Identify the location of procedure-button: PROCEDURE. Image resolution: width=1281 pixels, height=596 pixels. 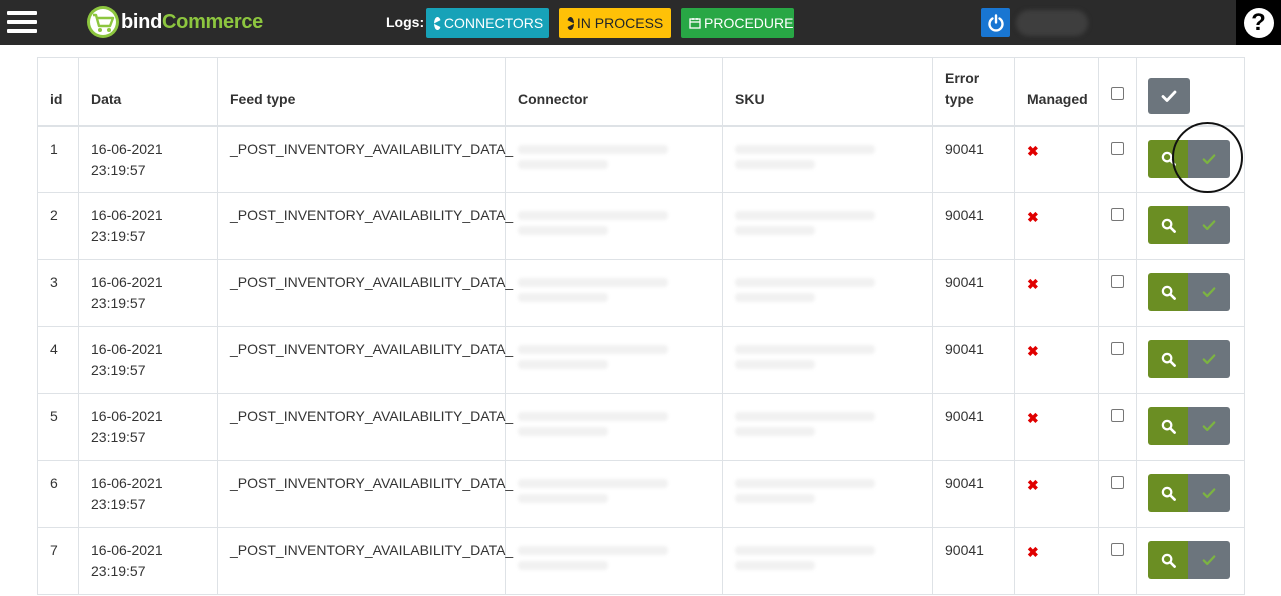
(737, 23).